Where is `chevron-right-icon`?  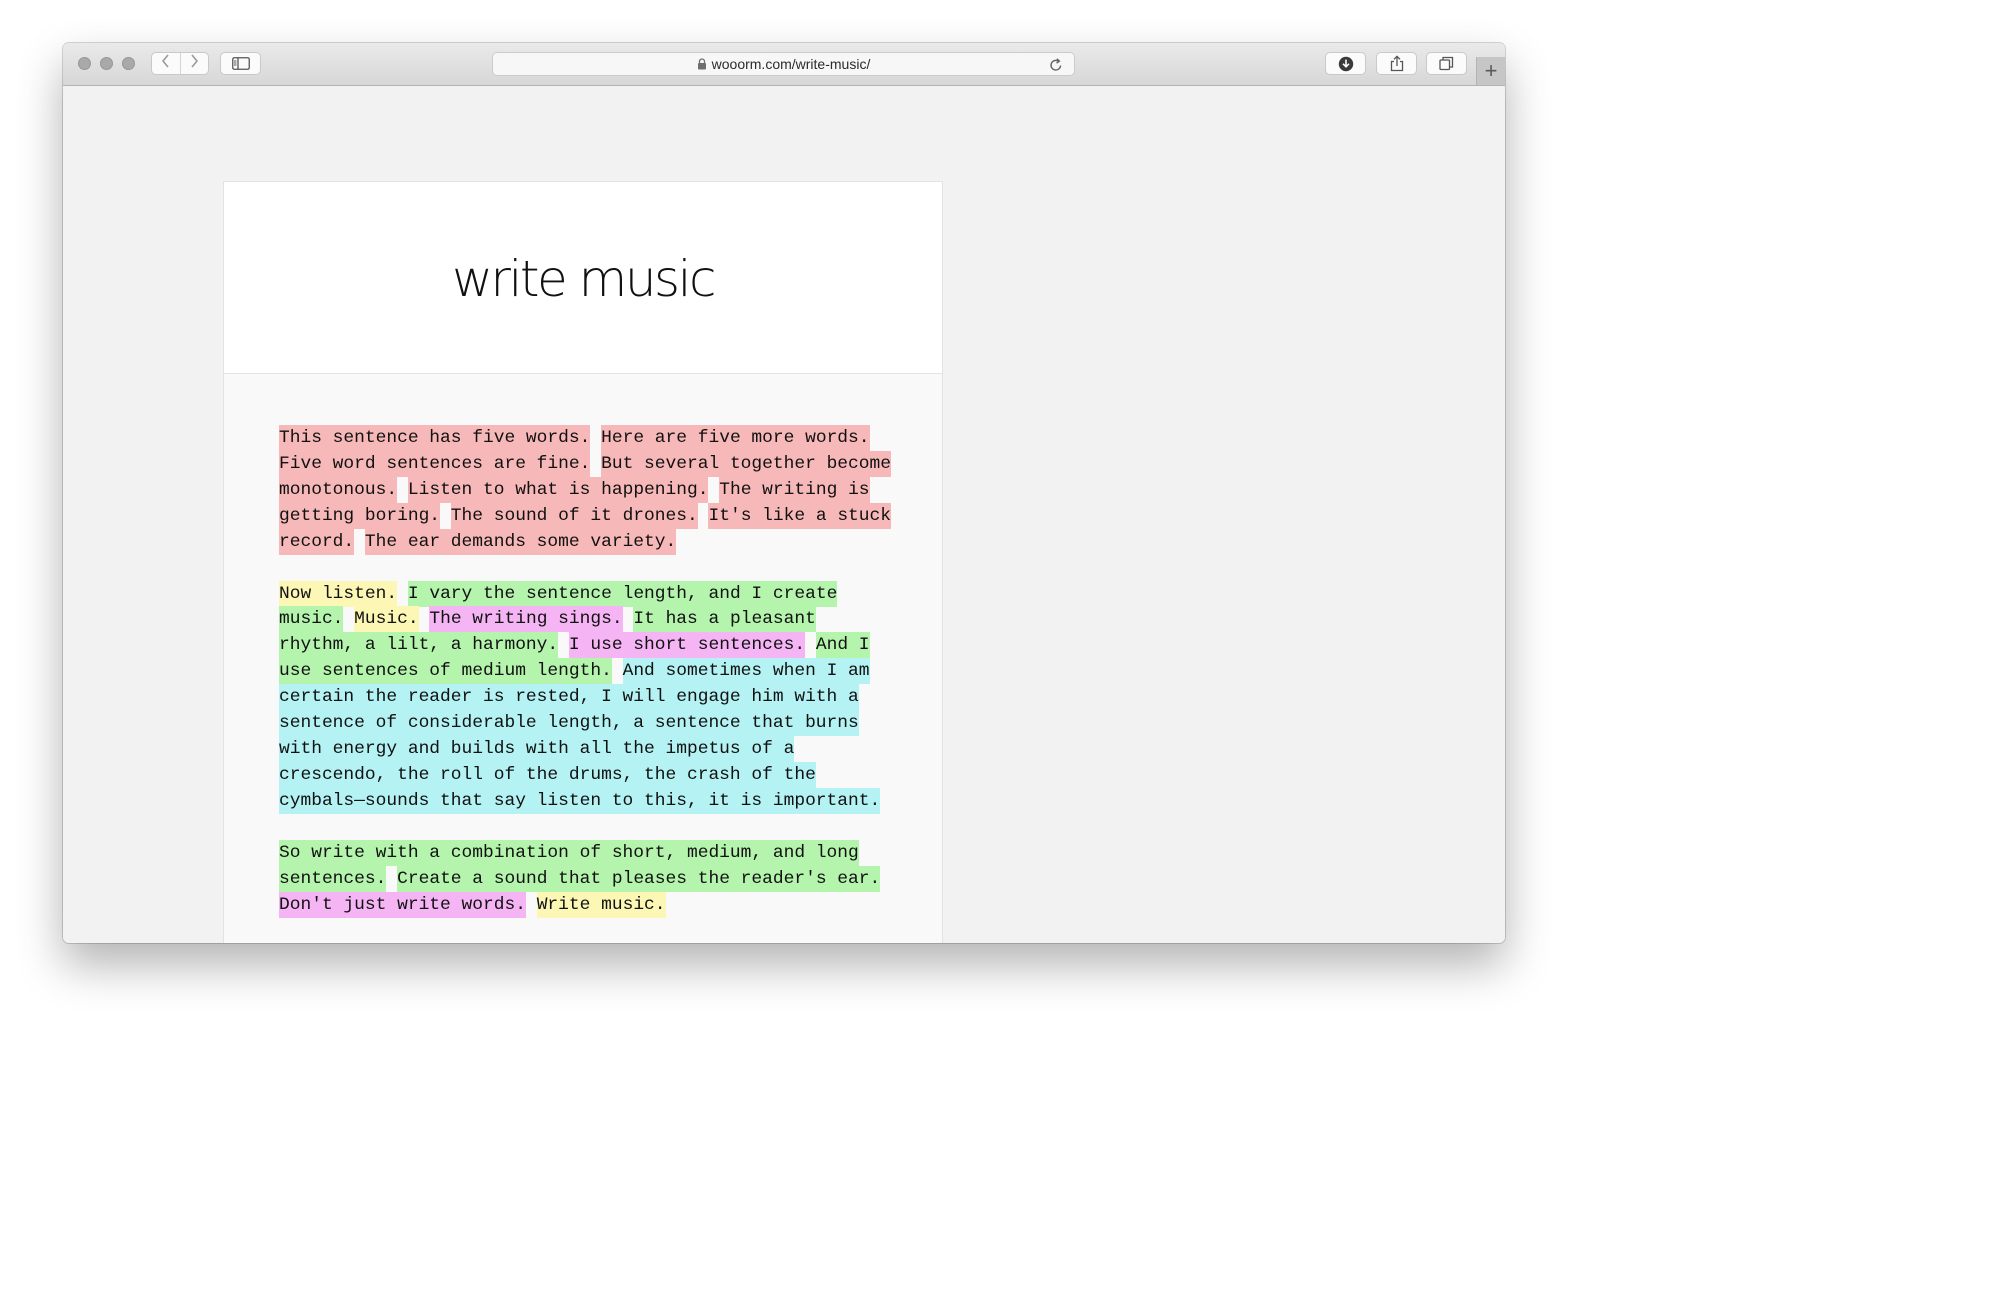 chevron-right-icon is located at coordinates (194, 63).